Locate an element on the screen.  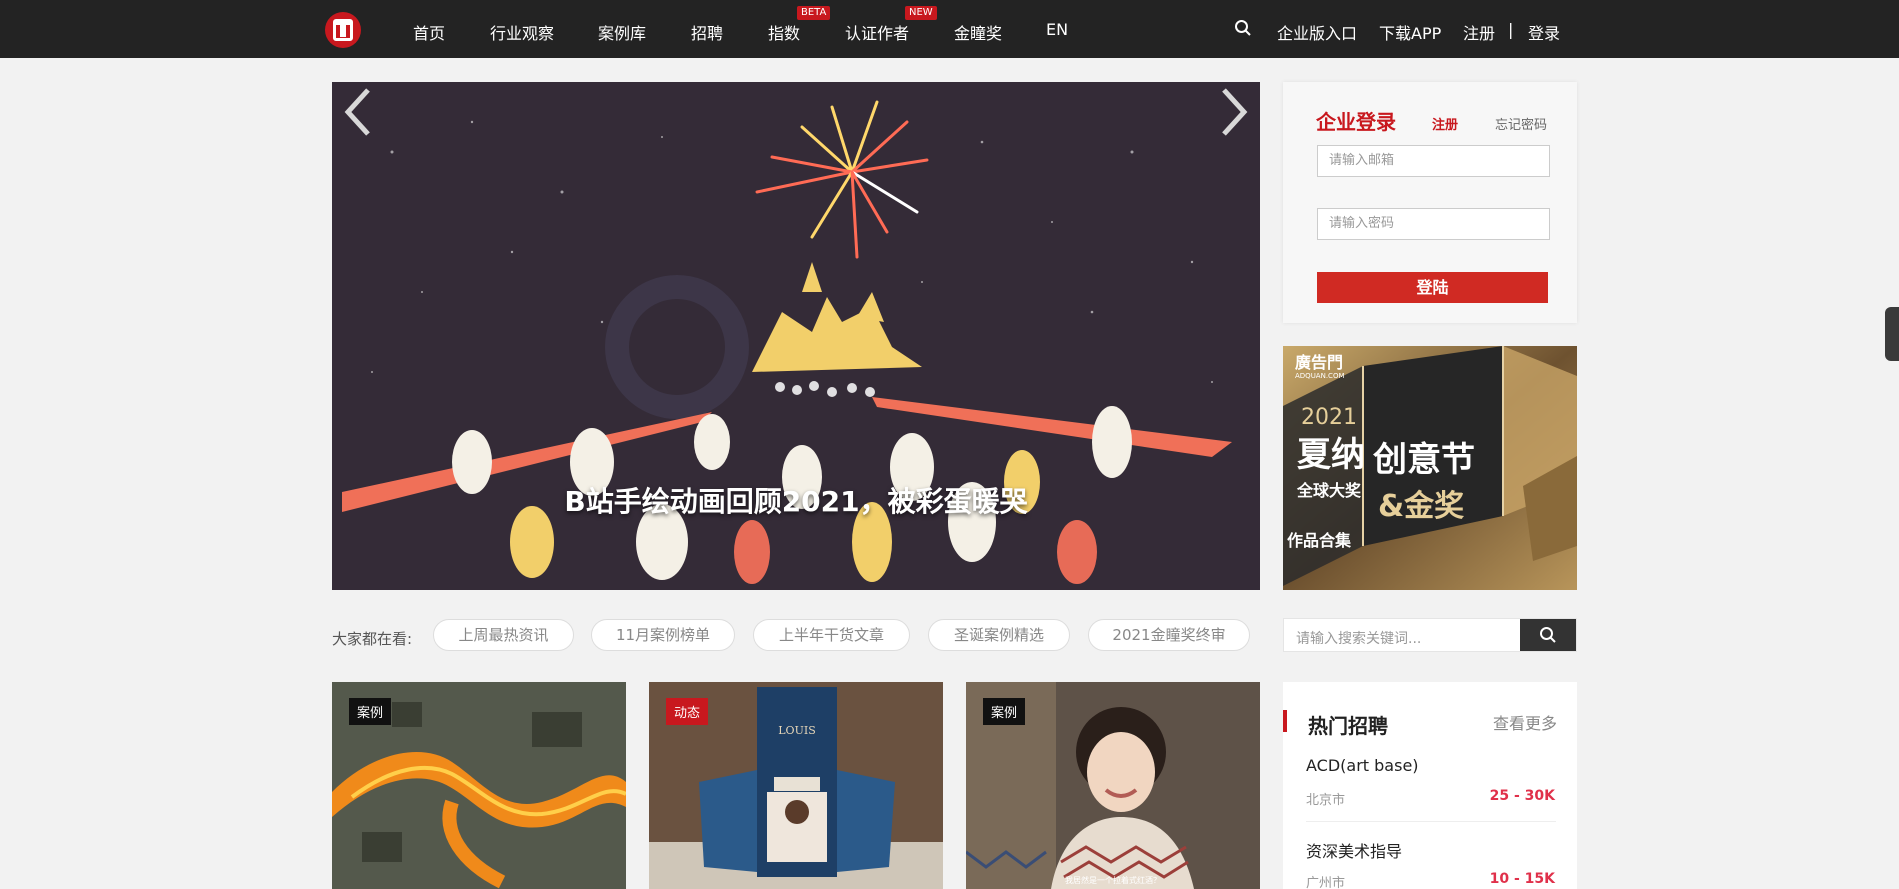
nav-authors: 认证作者 is located at coordinates (877, 32).